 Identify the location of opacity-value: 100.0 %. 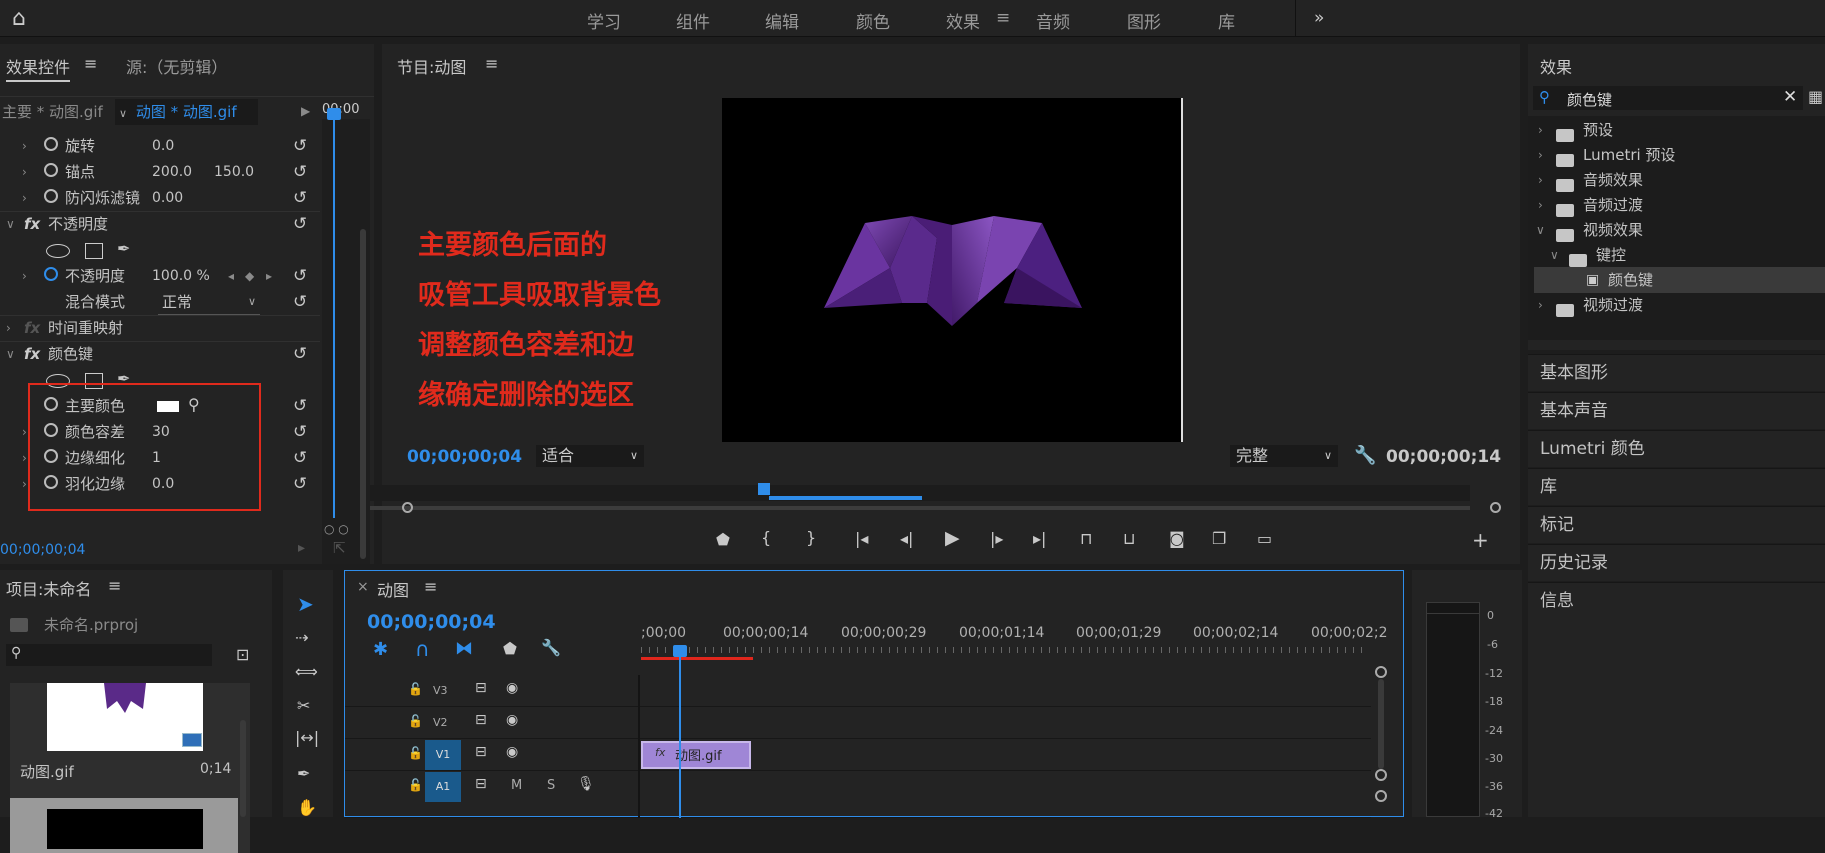
(181, 276).